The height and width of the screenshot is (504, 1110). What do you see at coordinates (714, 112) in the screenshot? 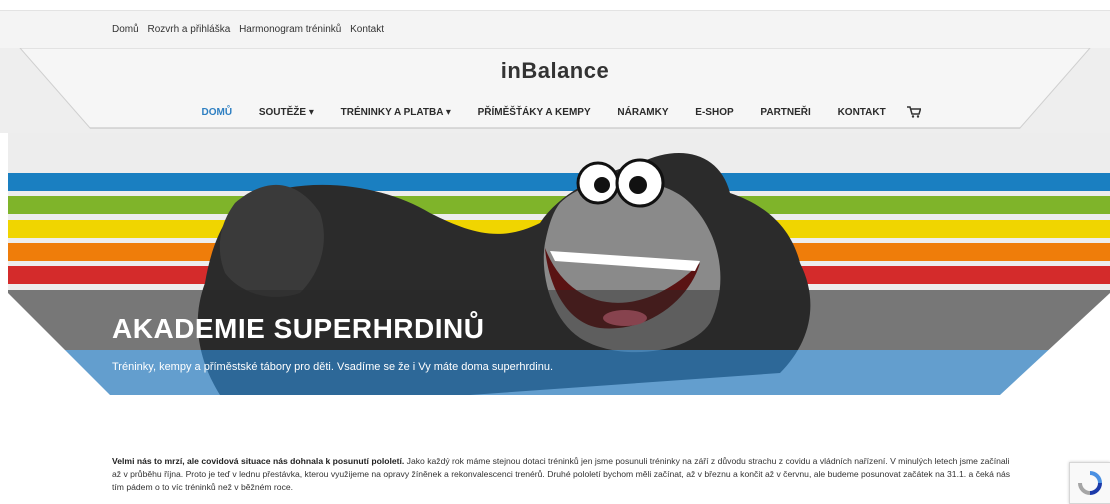
I see `nav-item-e-shop: E-SHOP` at bounding box center [714, 112].